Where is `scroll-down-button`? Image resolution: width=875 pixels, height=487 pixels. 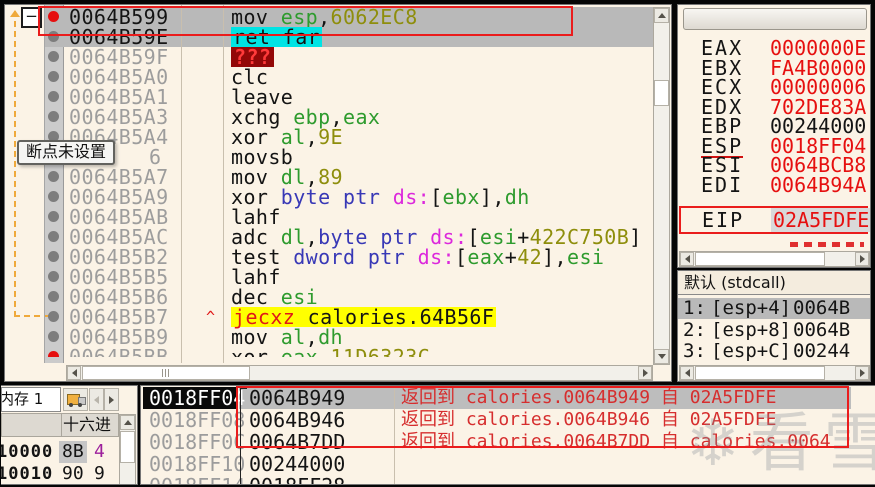 scroll-down-button is located at coordinates (661, 356).